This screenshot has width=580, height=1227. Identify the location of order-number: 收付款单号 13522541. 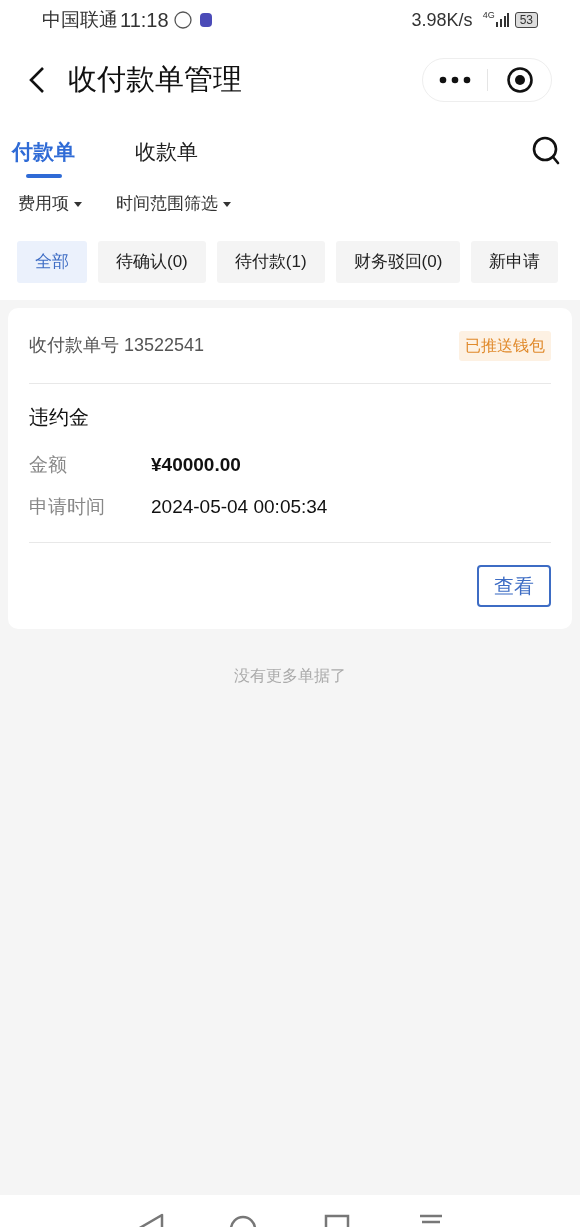
(117, 345).